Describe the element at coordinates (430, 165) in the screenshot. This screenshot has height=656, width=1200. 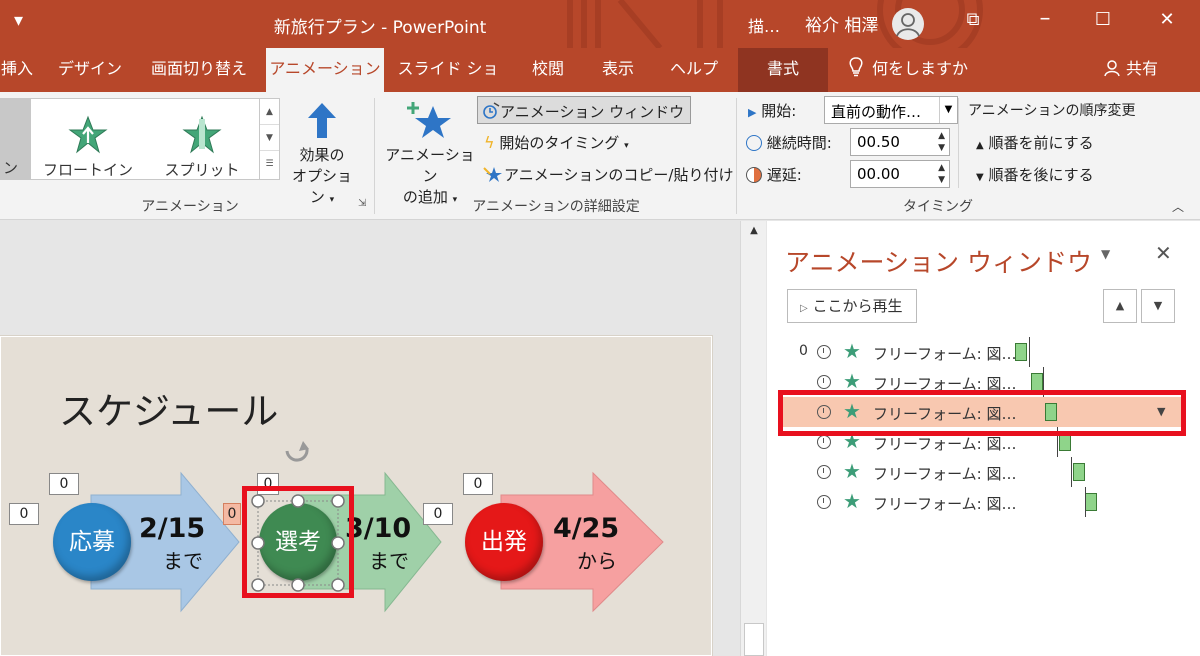
I see `add-animation-line1: アニメーション` at that location.